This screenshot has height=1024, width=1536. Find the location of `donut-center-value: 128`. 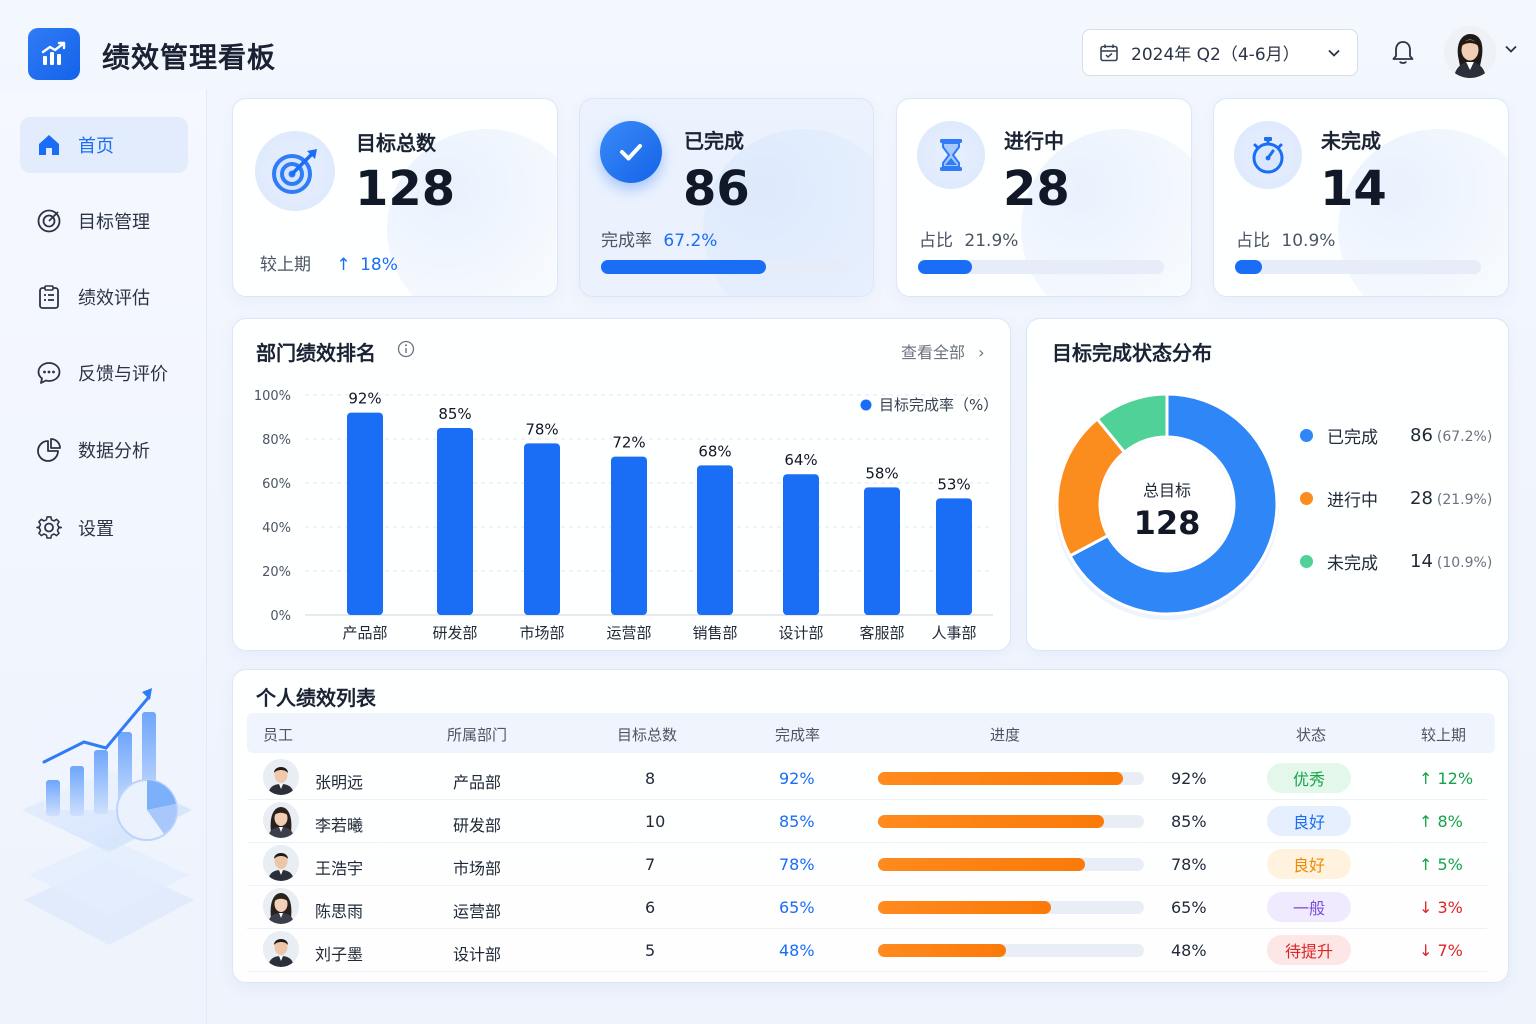

donut-center-value: 128 is located at coordinates (1167, 523).